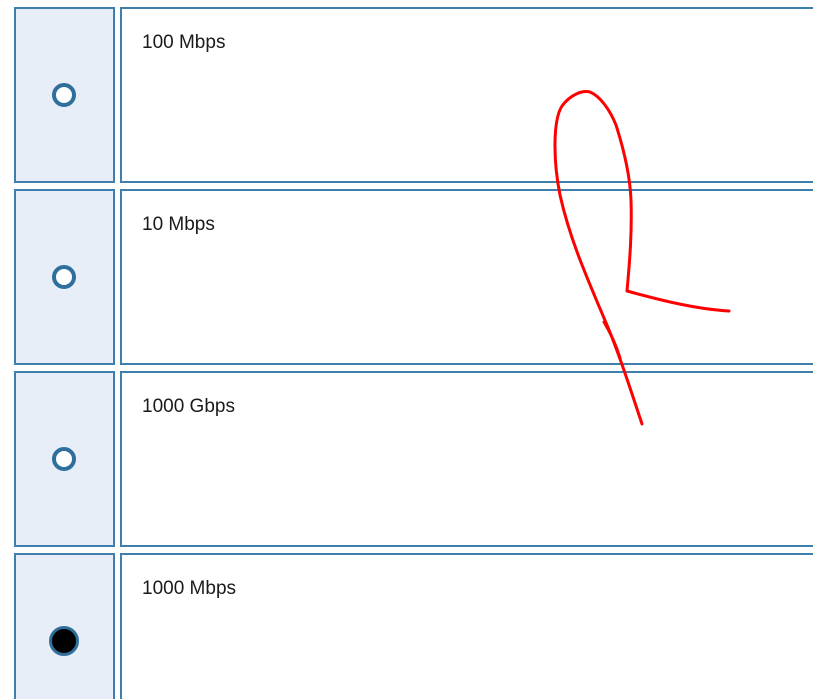 The height and width of the screenshot is (699, 813). I want to click on option-label: 1000 Mbps, so click(189, 588).